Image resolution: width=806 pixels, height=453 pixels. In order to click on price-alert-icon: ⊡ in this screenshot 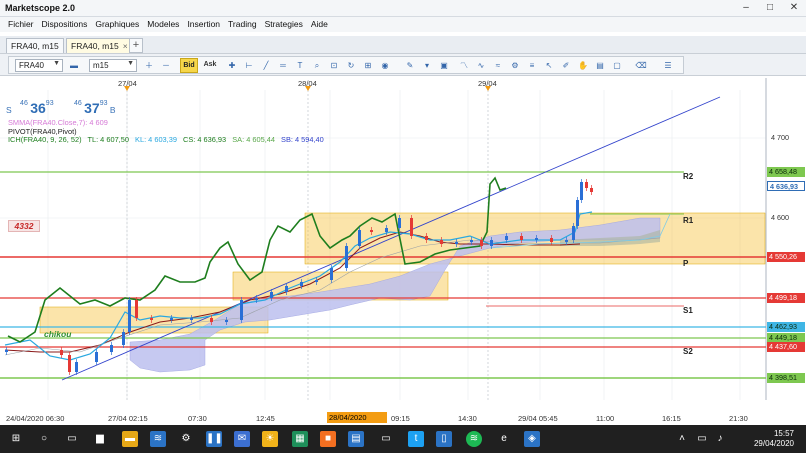, I will do `click(334, 65)`.